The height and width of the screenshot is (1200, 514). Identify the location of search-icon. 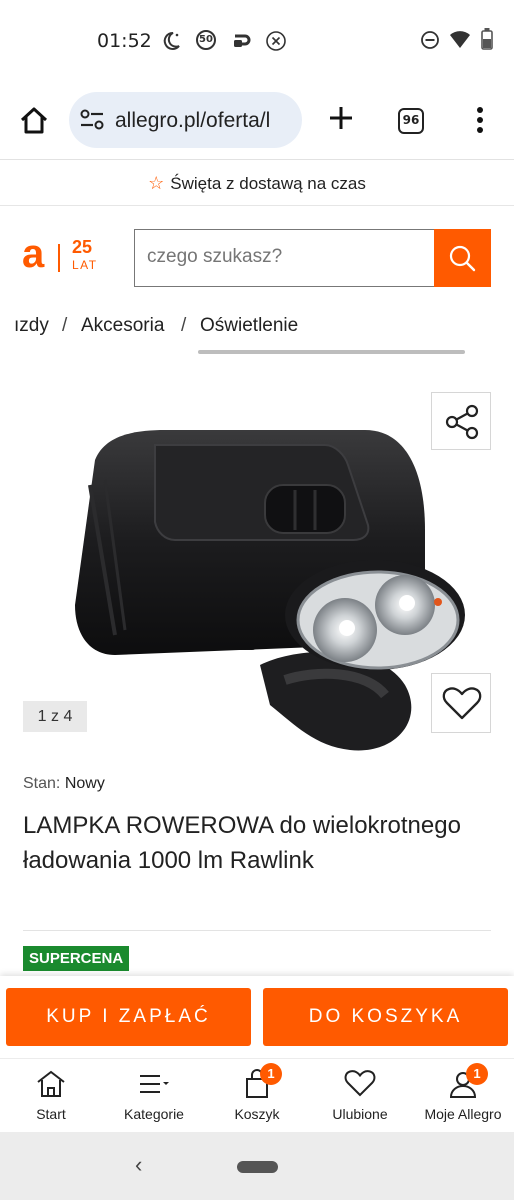
(462, 258).